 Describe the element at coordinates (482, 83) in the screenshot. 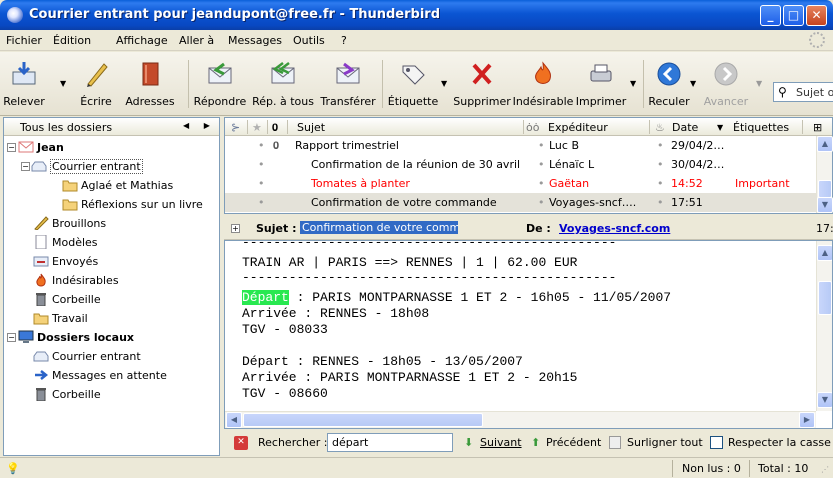

I see `delete-button: Supprimer` at that location.